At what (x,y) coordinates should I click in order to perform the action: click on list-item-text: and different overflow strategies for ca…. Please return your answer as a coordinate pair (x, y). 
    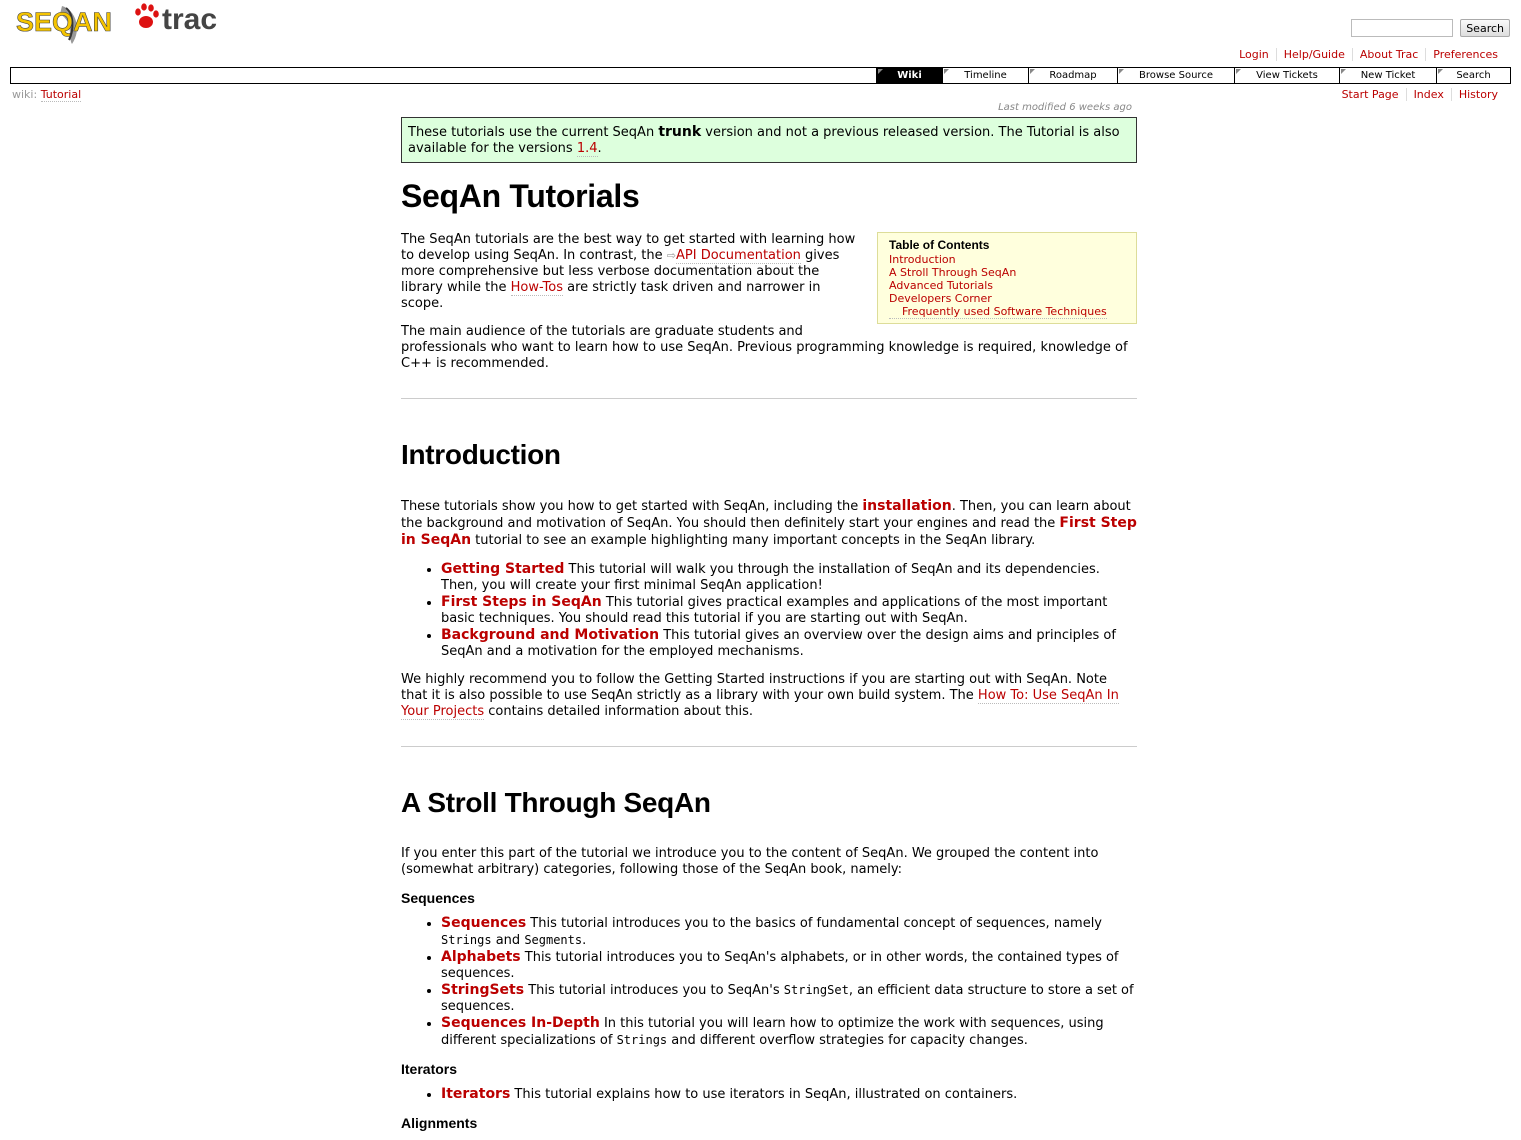
    Looking at the image, I should click on (847, 1040).